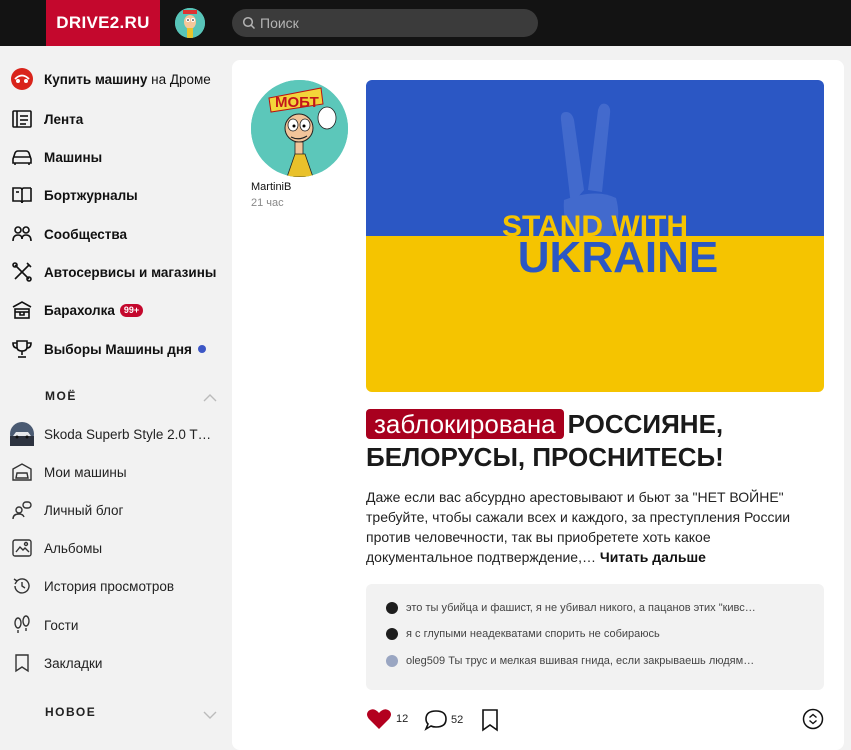  Describe the element at coordinates (118, 349) in the screenshot. I see `sidebar-item-label: Выборы Машины дня` at that location.